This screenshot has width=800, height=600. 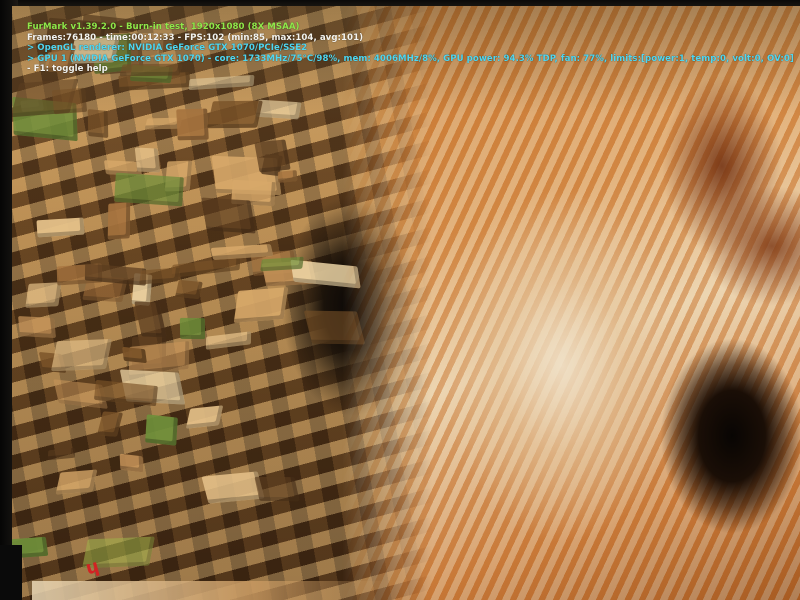 I want to click on monitor-bezel-corner, so click(x=11, y=572).